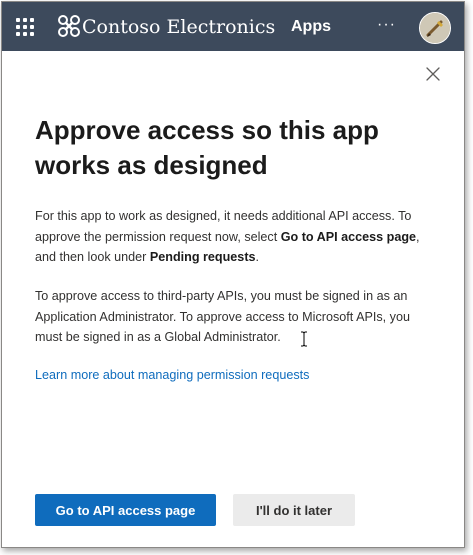  Describe the element at coordinates (304, 339) in the screenshot. I see `text-cursor-icon` at that location.